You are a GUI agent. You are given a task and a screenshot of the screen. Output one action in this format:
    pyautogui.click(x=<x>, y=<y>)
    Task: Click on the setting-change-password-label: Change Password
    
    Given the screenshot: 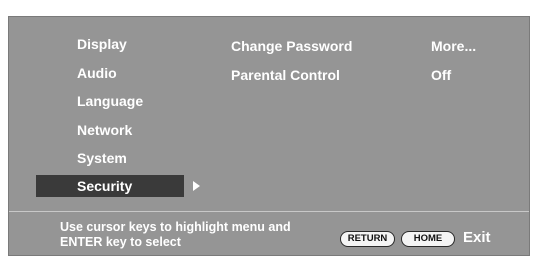 What is the action you would take?
    pyautogui.click(x=291, y=46)
    